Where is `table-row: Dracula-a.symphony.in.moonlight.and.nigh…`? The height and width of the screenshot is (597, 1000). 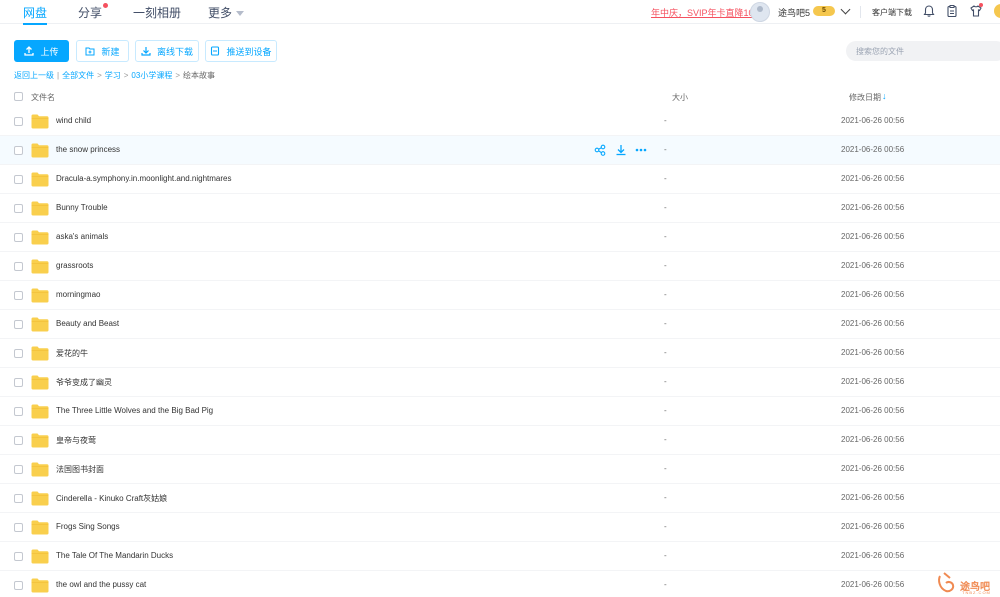 table-row: Dracula-a.symphony.in.moonlight.and.nigh… is located at coordinates (500, 179).